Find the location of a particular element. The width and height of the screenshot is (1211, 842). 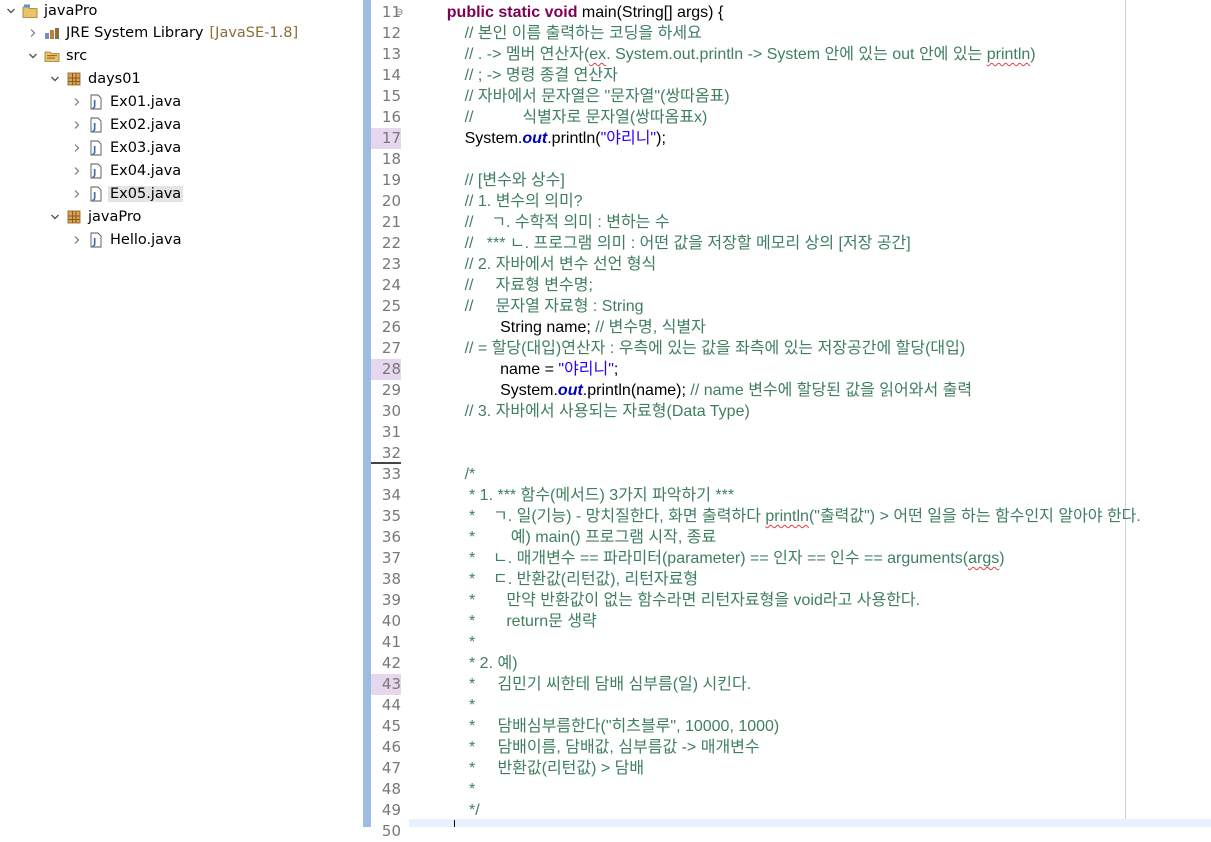

code-line: 38 * ㄷ. 반환값(리턴값), 리턴자료형 is located at coordinates (784, 579).